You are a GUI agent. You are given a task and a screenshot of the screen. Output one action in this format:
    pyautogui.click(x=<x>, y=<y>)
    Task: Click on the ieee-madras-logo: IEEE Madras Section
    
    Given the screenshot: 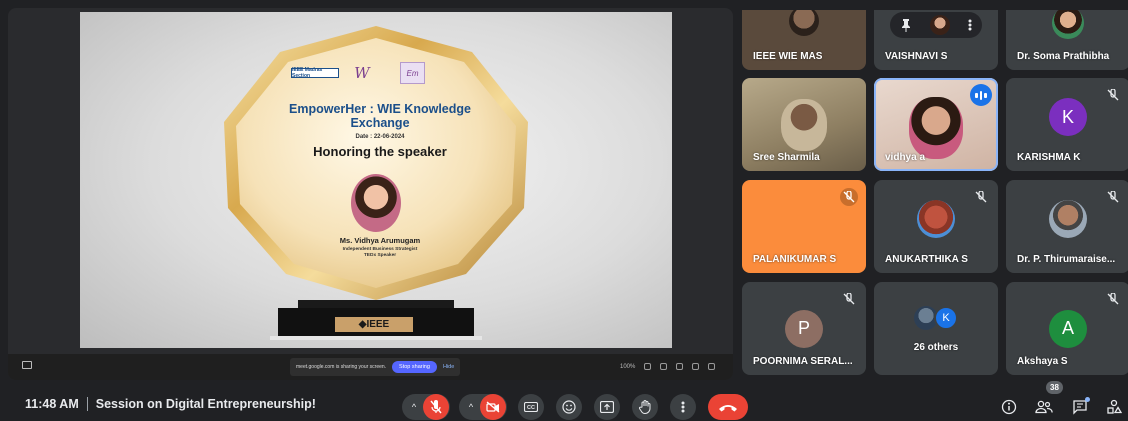 What is the action you would take?
    pyautogui.click(x=315, y=73)
    